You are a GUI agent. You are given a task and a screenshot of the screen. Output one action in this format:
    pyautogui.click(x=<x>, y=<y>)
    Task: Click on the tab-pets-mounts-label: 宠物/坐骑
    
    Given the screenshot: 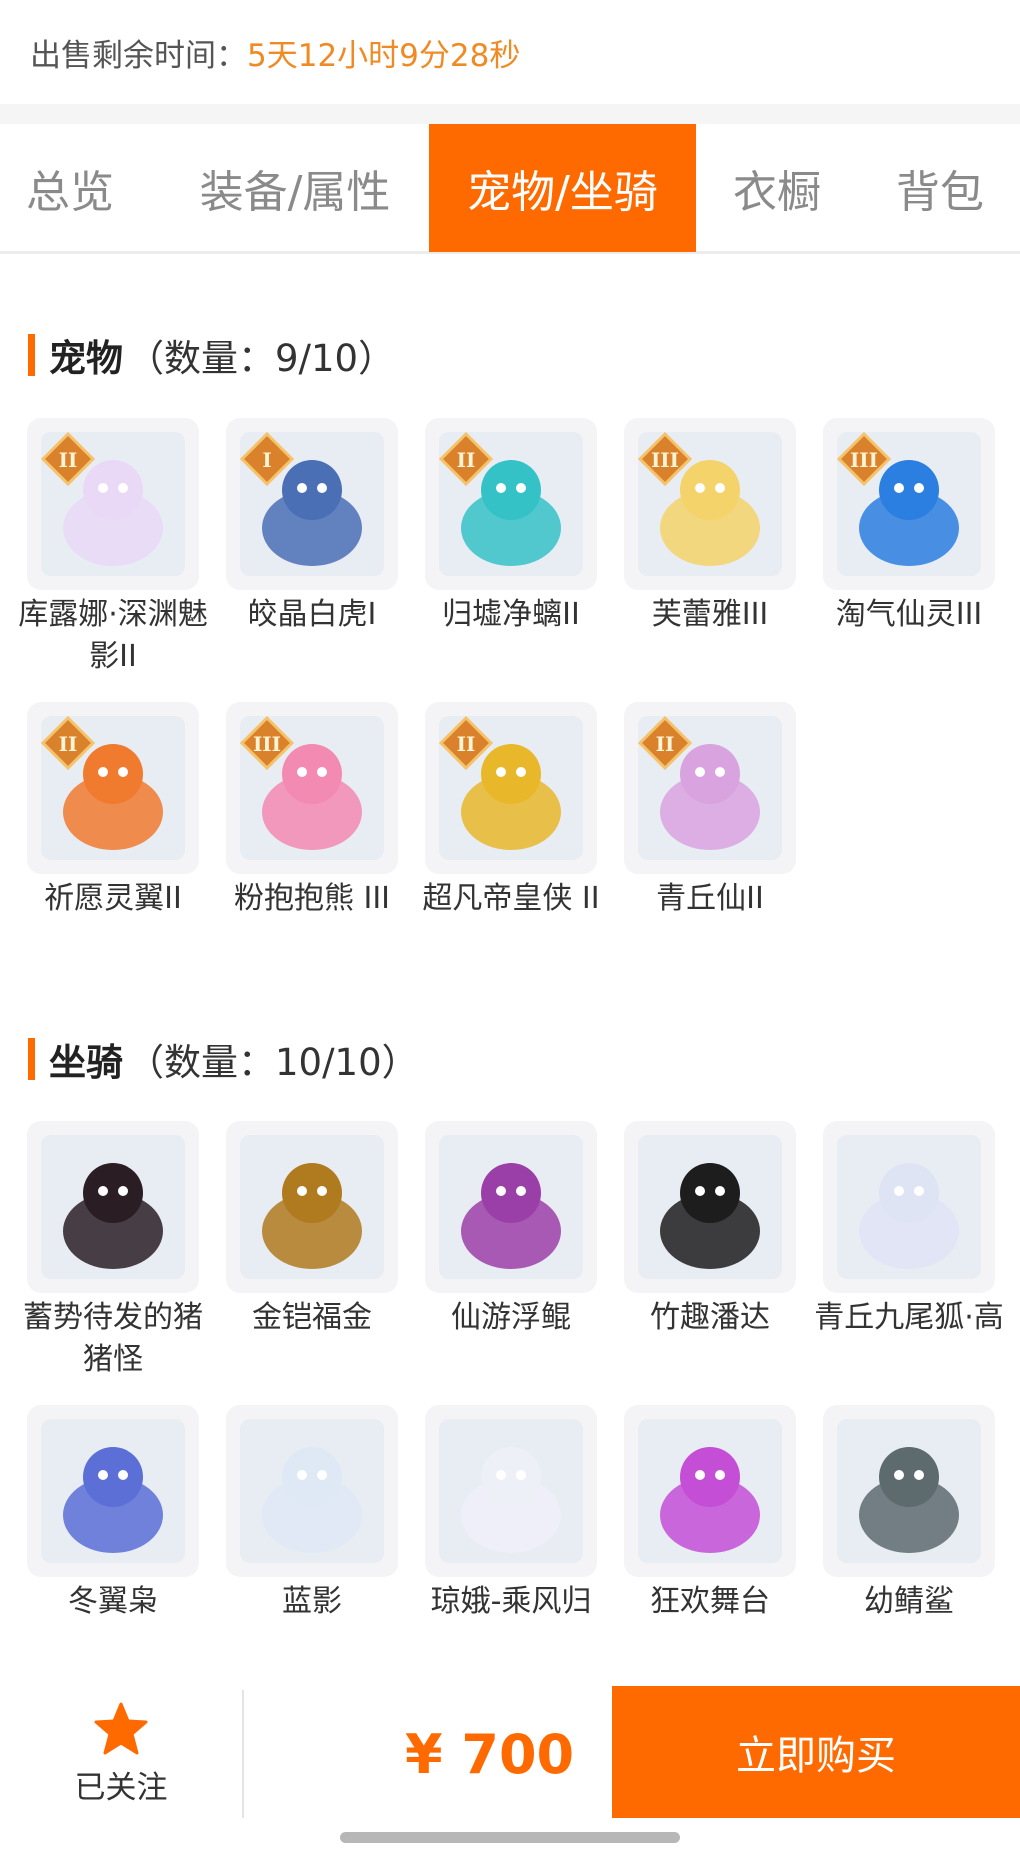 What is the action you would take?
    pyautogui.click(x=562, y=192)
    